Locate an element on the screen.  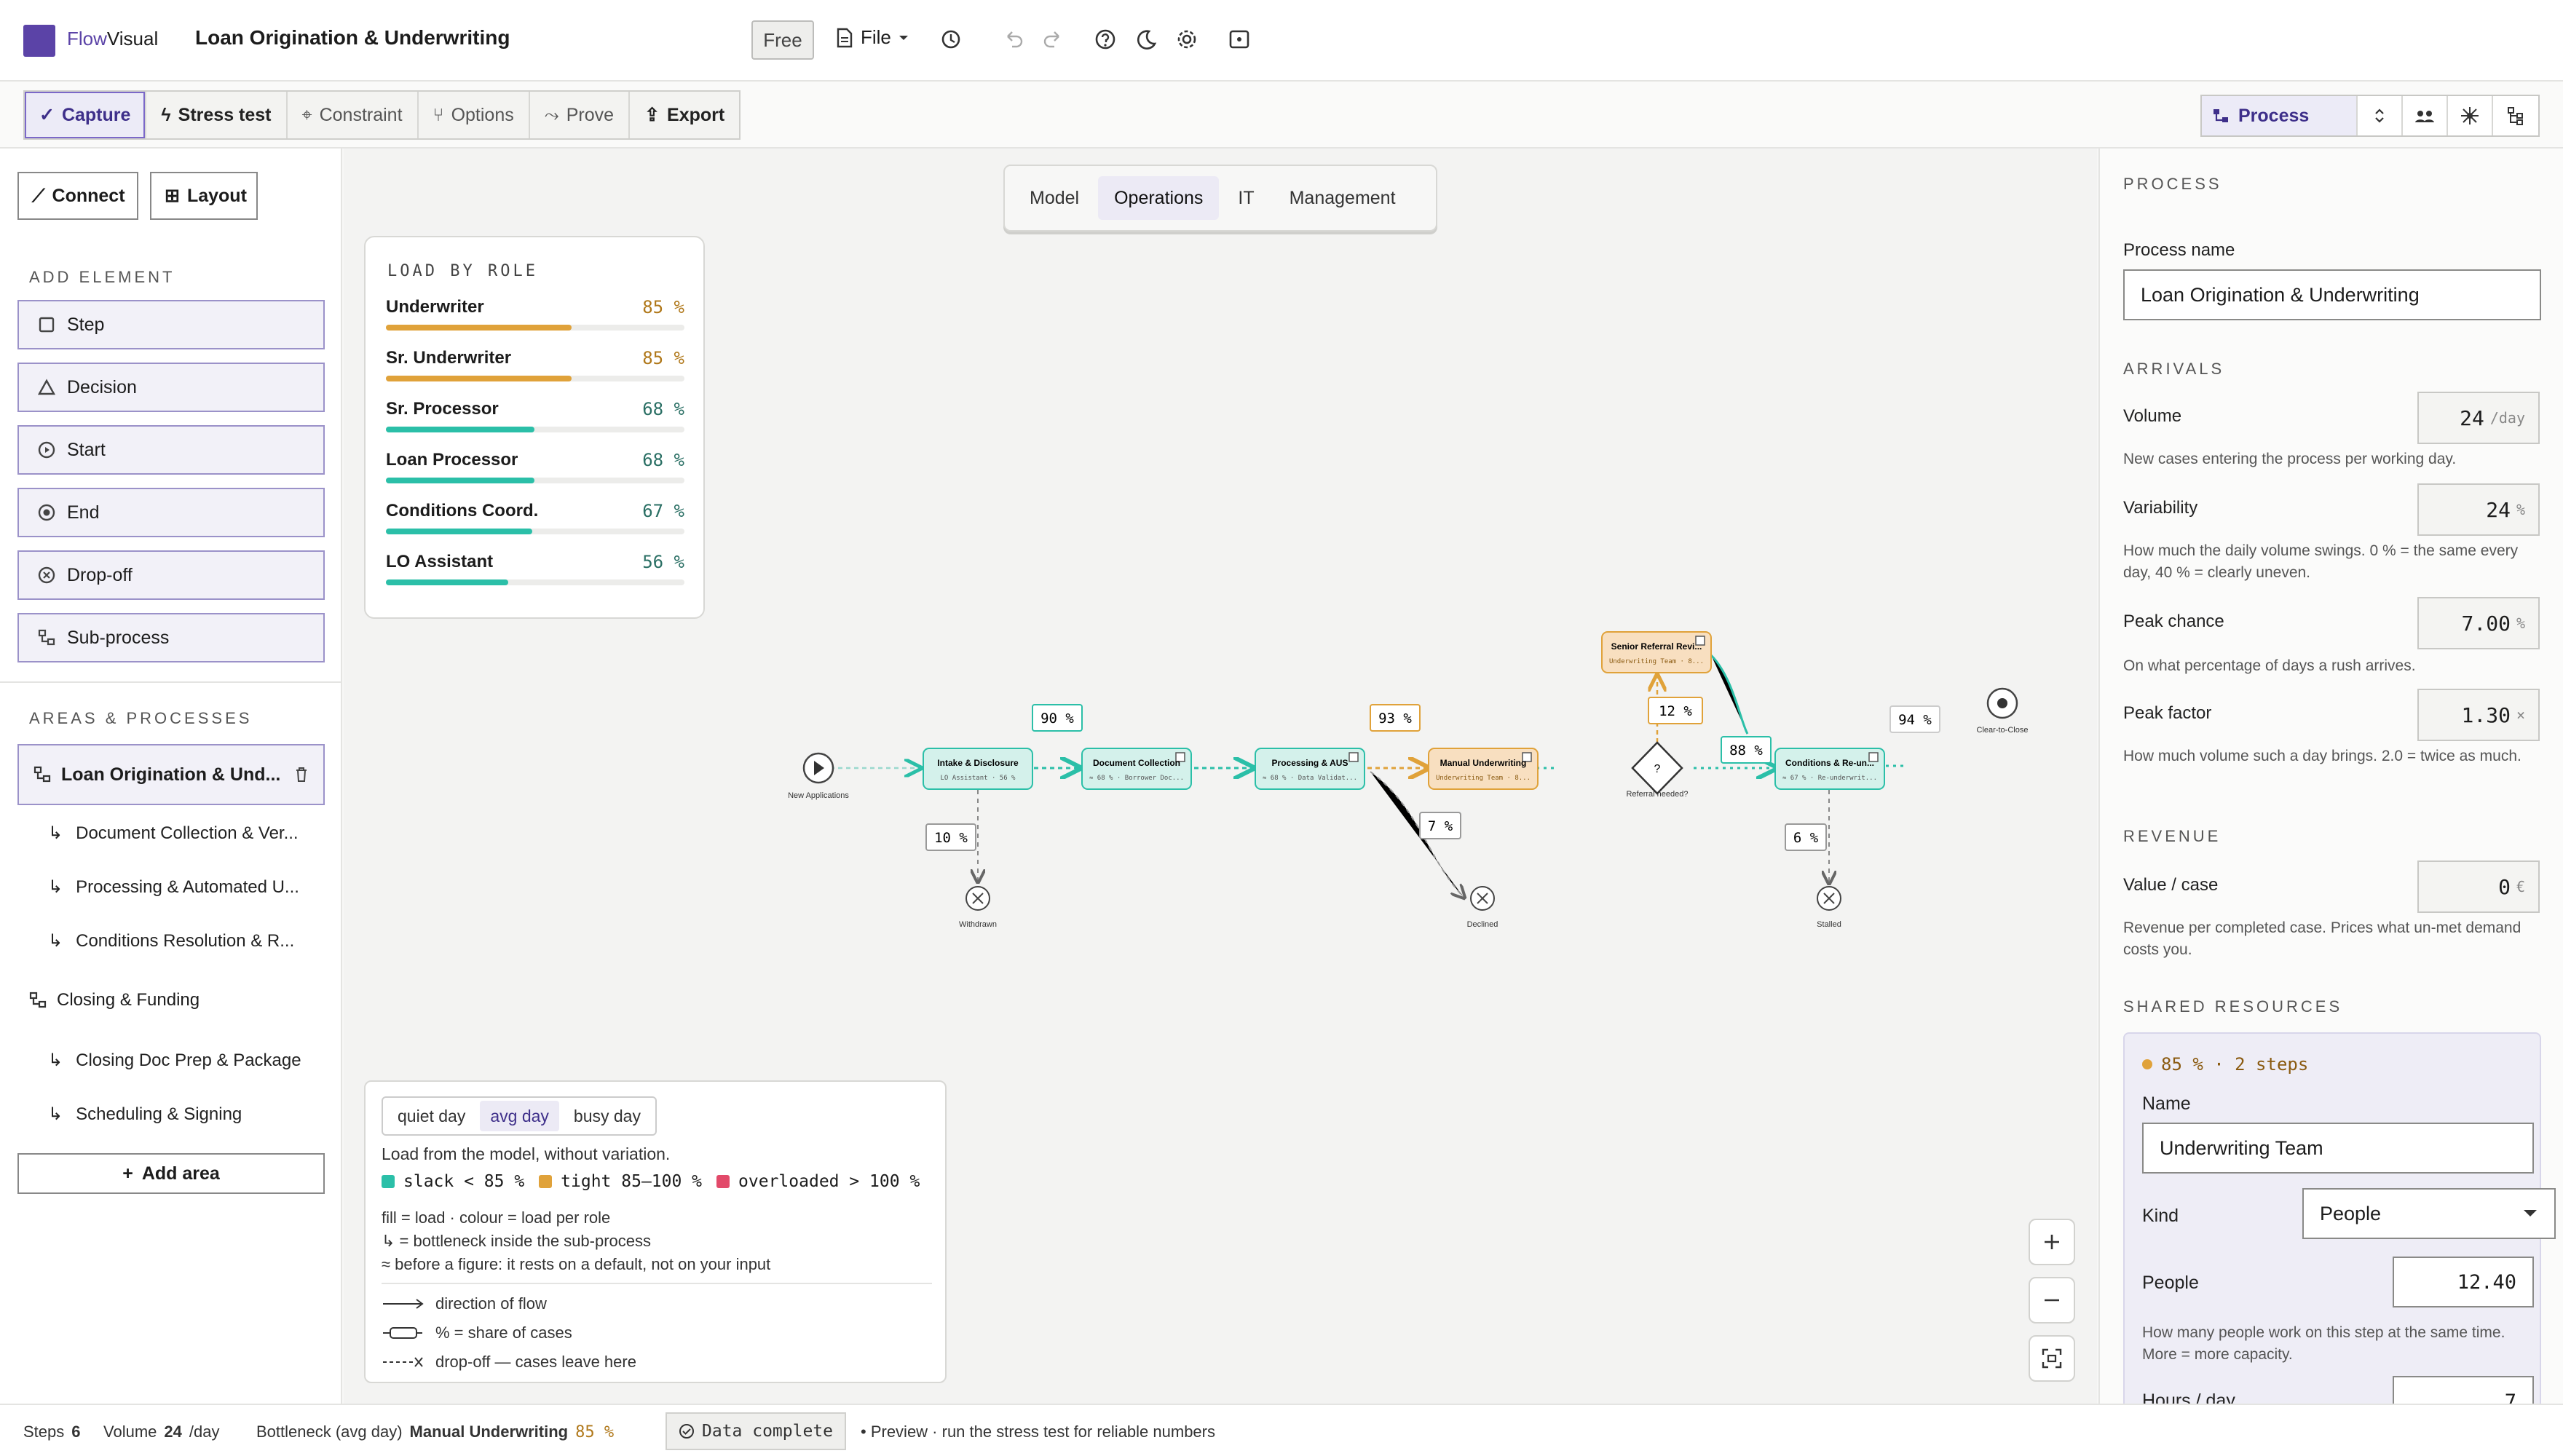
peak-chance-unit: % is located at coordinates (2520, 623).